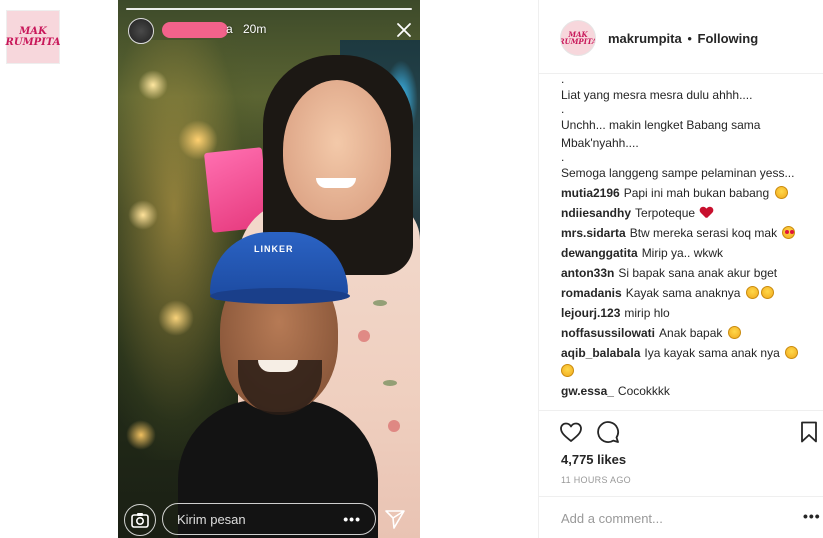 The image size is (823, 538). I want to click on story-more-button: •••, so click(352, 519).